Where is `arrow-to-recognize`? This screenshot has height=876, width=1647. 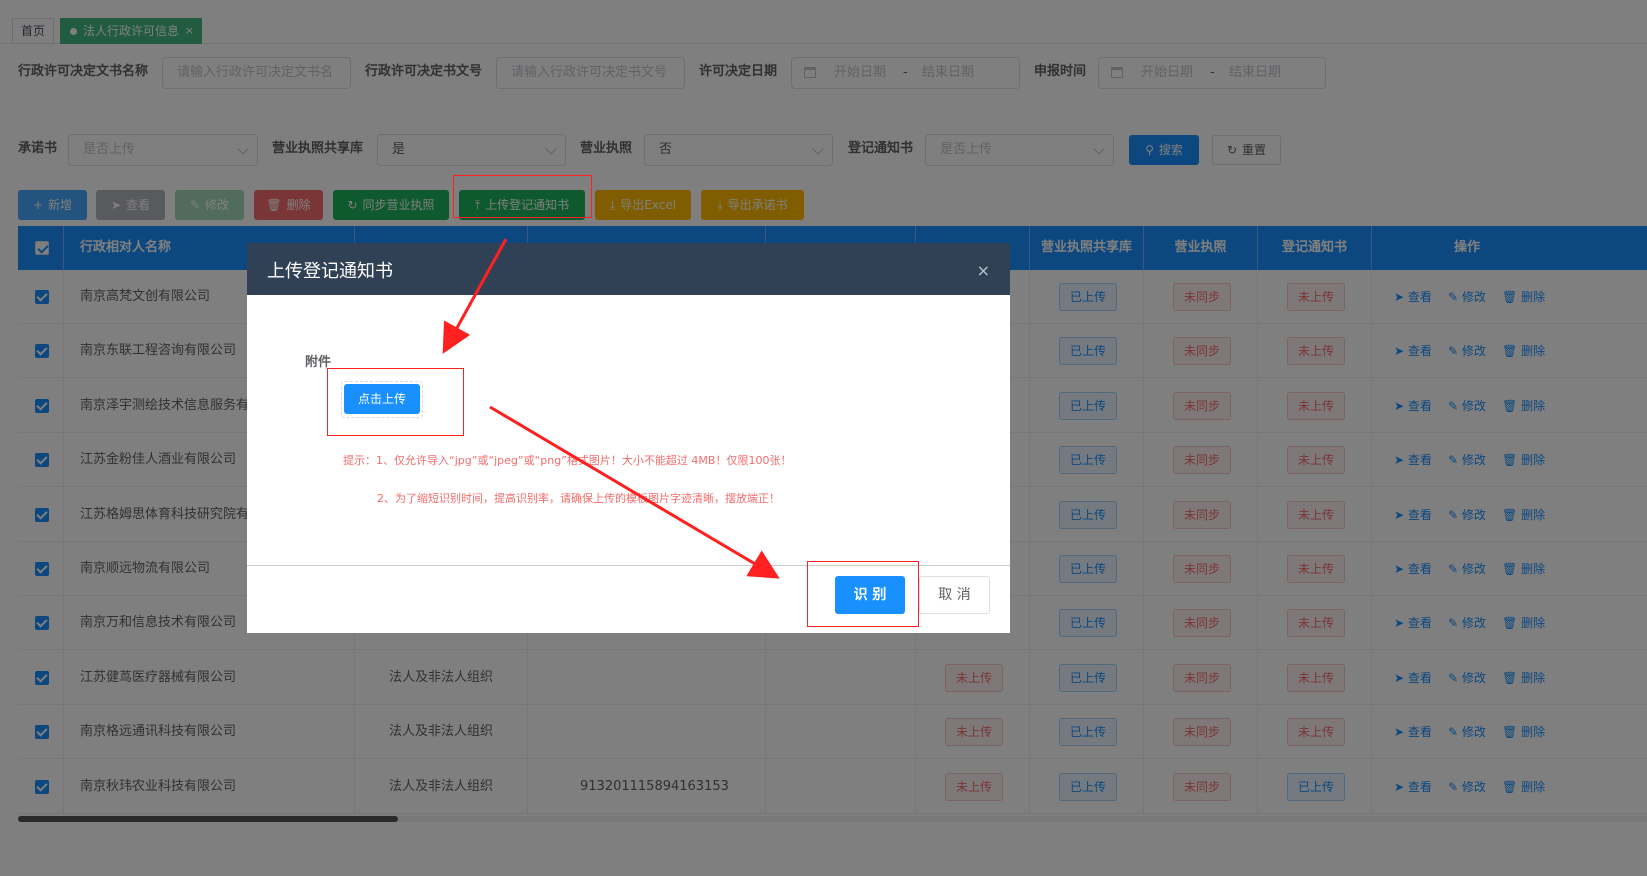
arrow-to-recognize is located at coordinates (634, 492).